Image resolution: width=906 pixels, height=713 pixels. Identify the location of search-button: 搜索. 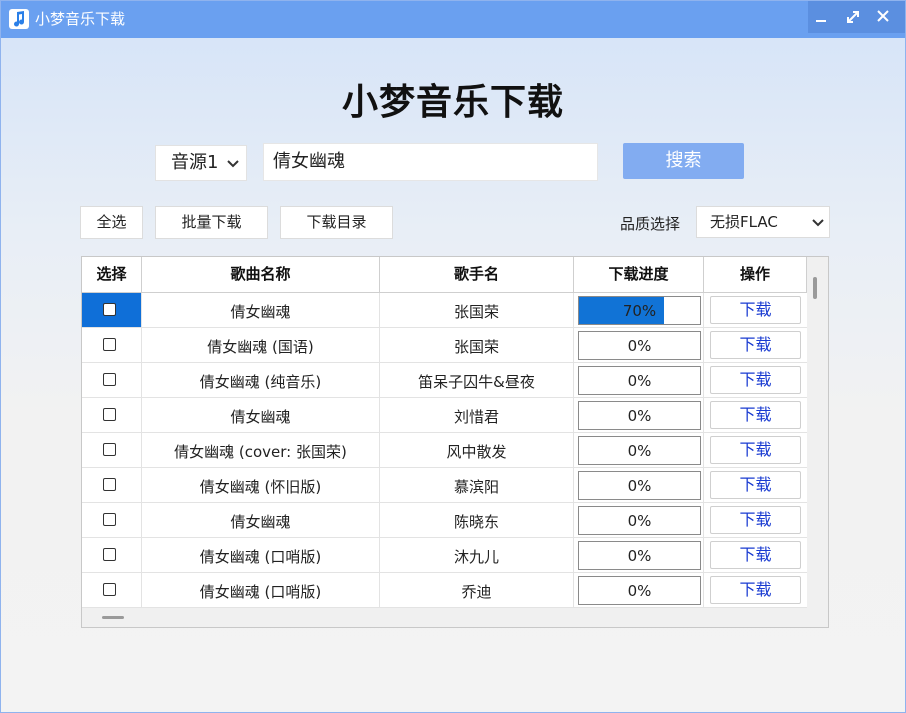
(683, 161).